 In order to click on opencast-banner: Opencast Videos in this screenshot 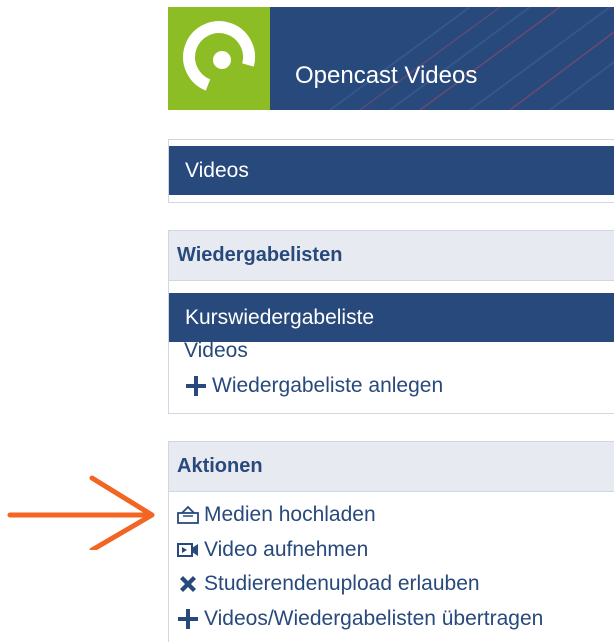, I will do `click(391, 58)`.